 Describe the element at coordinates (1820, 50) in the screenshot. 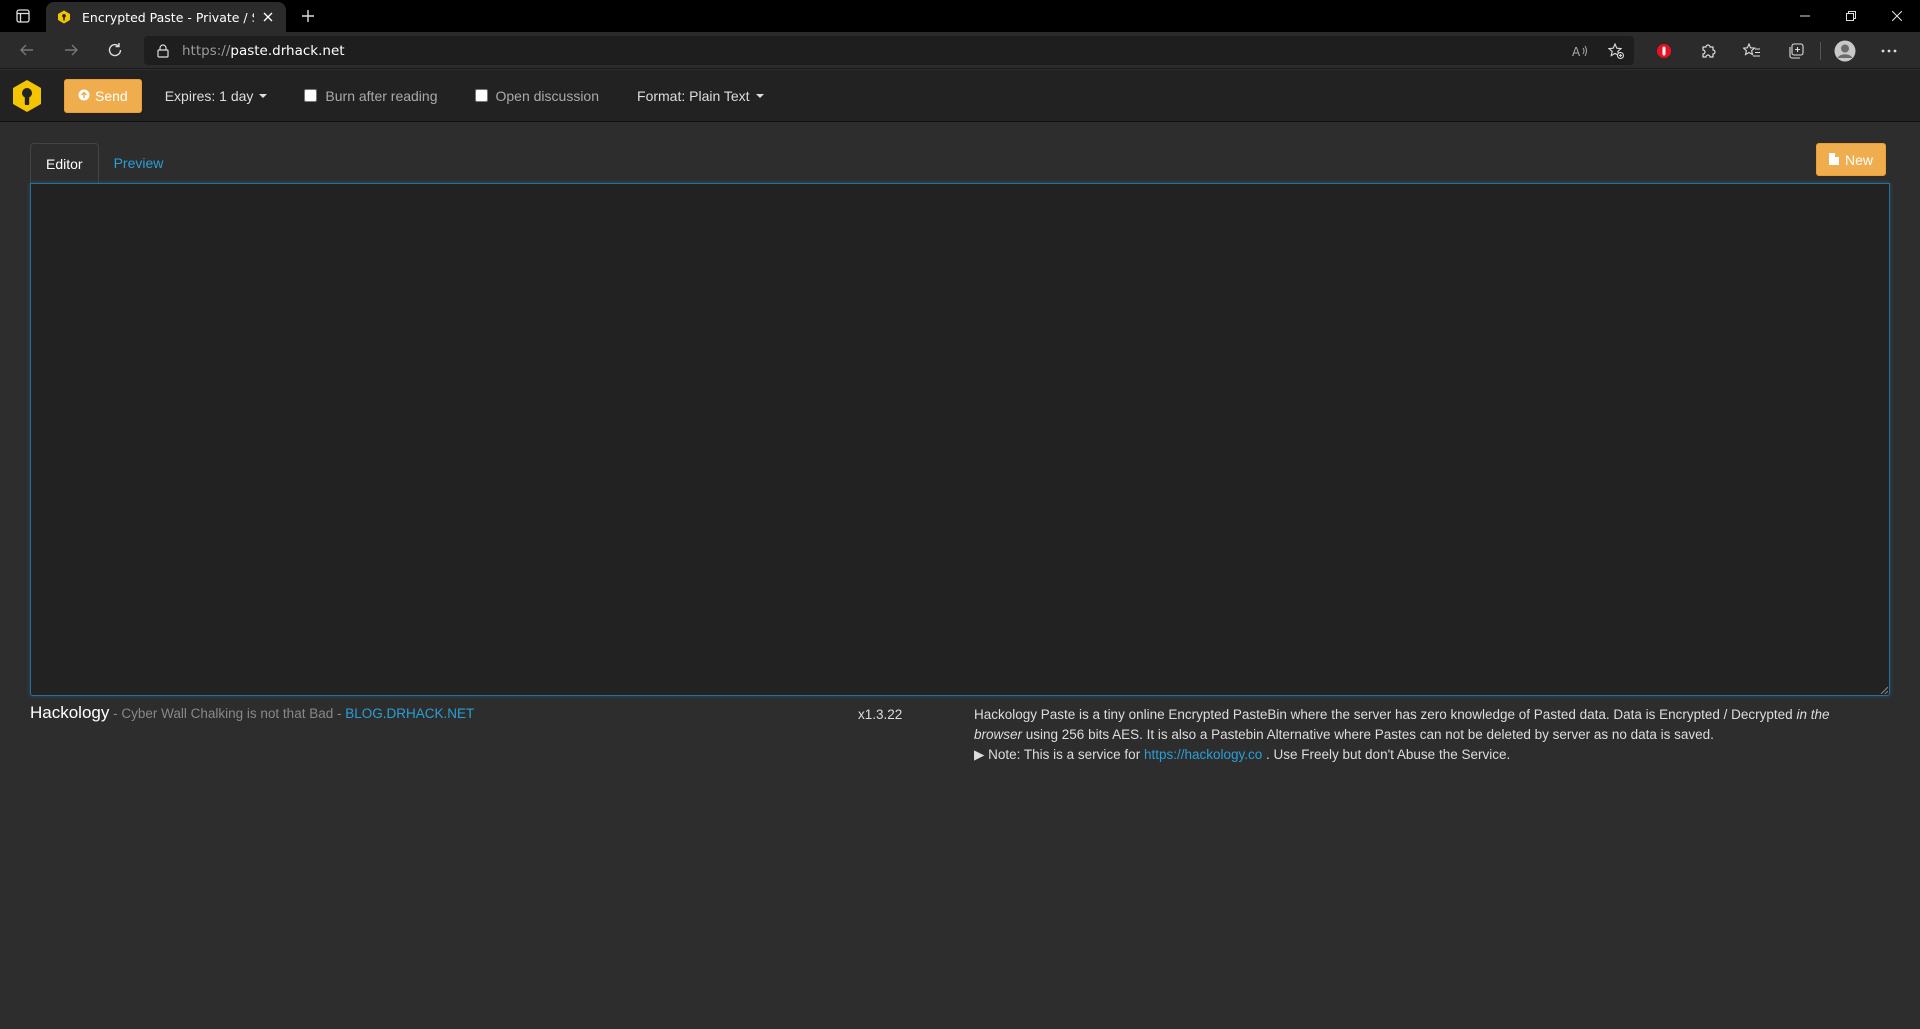

I see `toolbar-divider` at that location.